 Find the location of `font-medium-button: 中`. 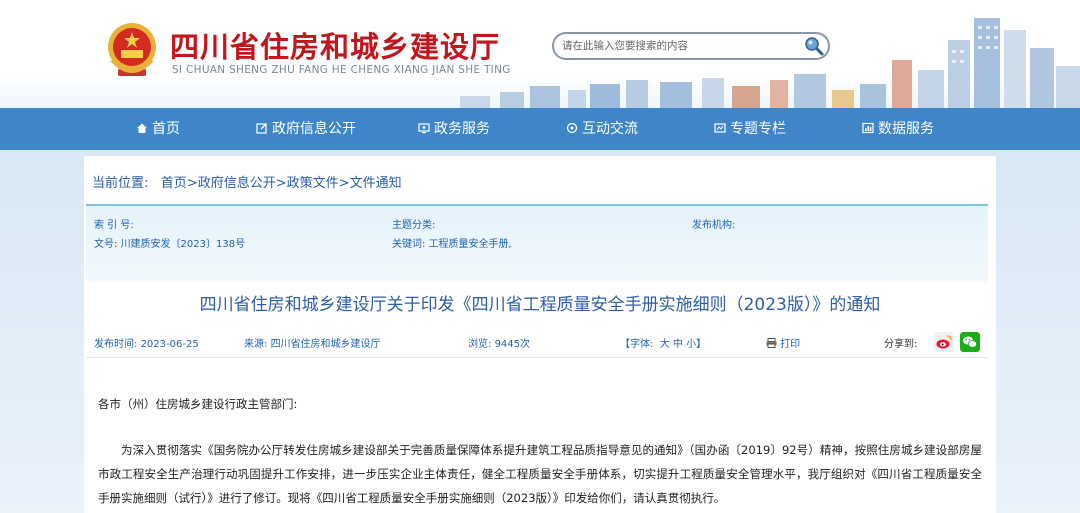

font-medium-button: 中 is located at coordinates (678, 344).